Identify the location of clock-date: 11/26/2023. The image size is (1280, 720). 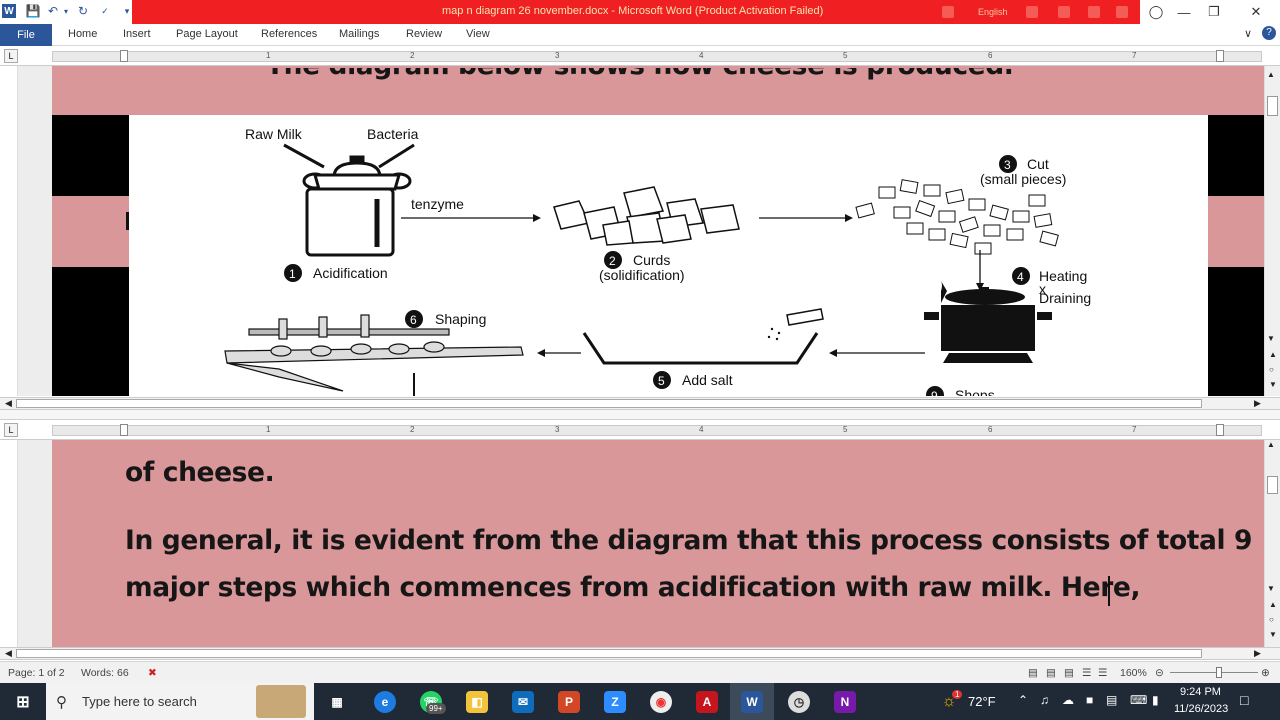
(1201, 709).